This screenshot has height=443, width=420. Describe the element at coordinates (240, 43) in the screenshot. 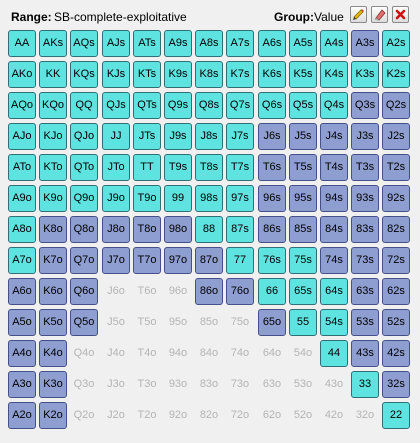

I see `hand-cell: A7s` at that location.